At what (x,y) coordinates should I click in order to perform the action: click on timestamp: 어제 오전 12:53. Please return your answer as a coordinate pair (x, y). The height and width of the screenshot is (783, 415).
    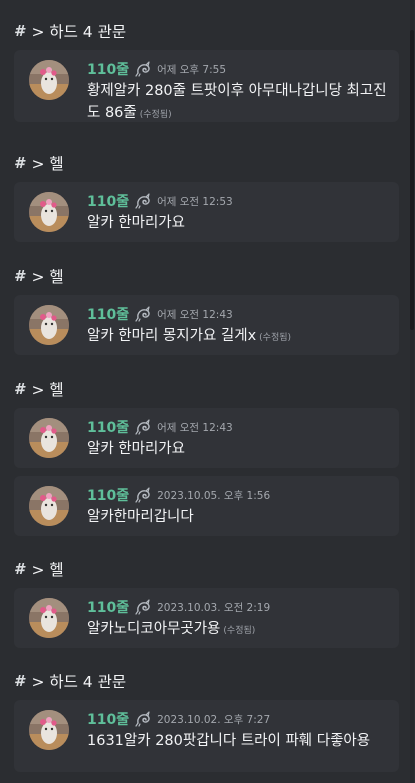
    Looking at the image, I should click on (195, 201).